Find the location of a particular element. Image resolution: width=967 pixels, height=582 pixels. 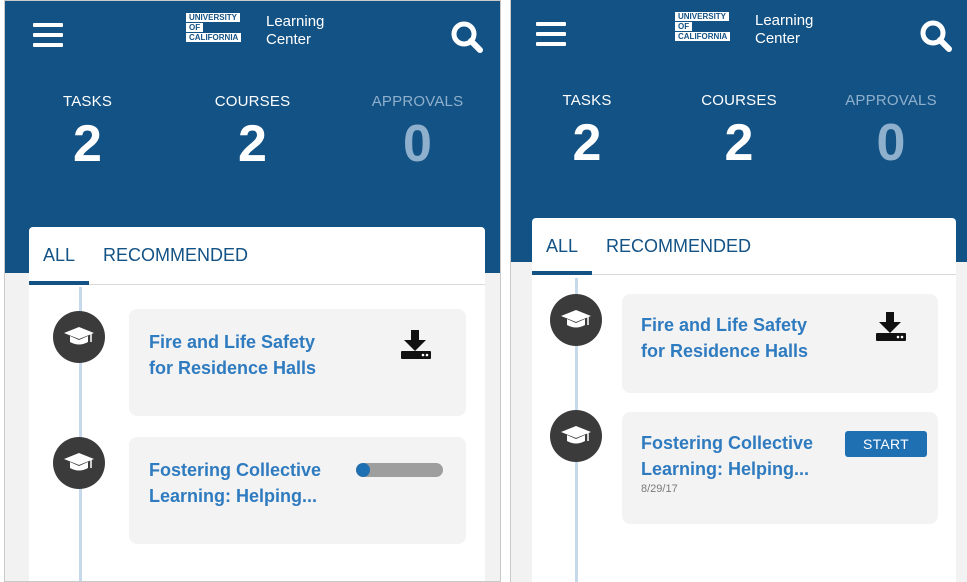

start-button: START is located at coordinates (886, 444).